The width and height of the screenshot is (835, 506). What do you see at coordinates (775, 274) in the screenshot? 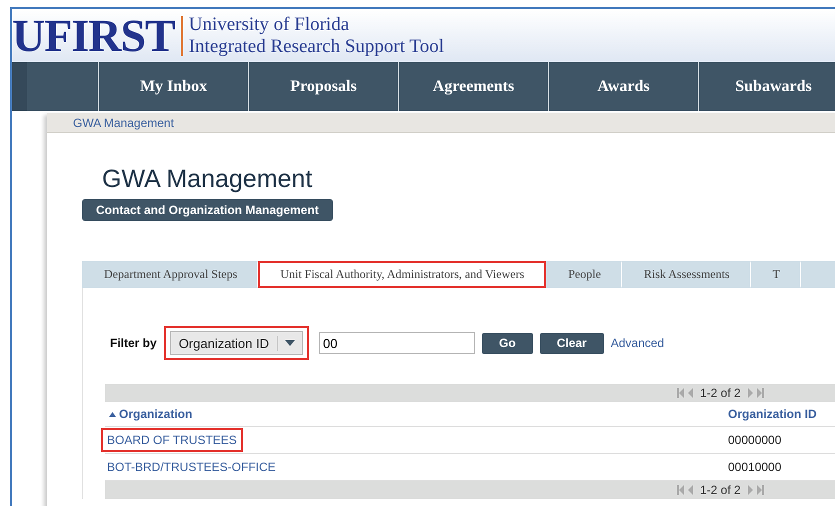
I see `tab: T` at bounding box center [775, 274].